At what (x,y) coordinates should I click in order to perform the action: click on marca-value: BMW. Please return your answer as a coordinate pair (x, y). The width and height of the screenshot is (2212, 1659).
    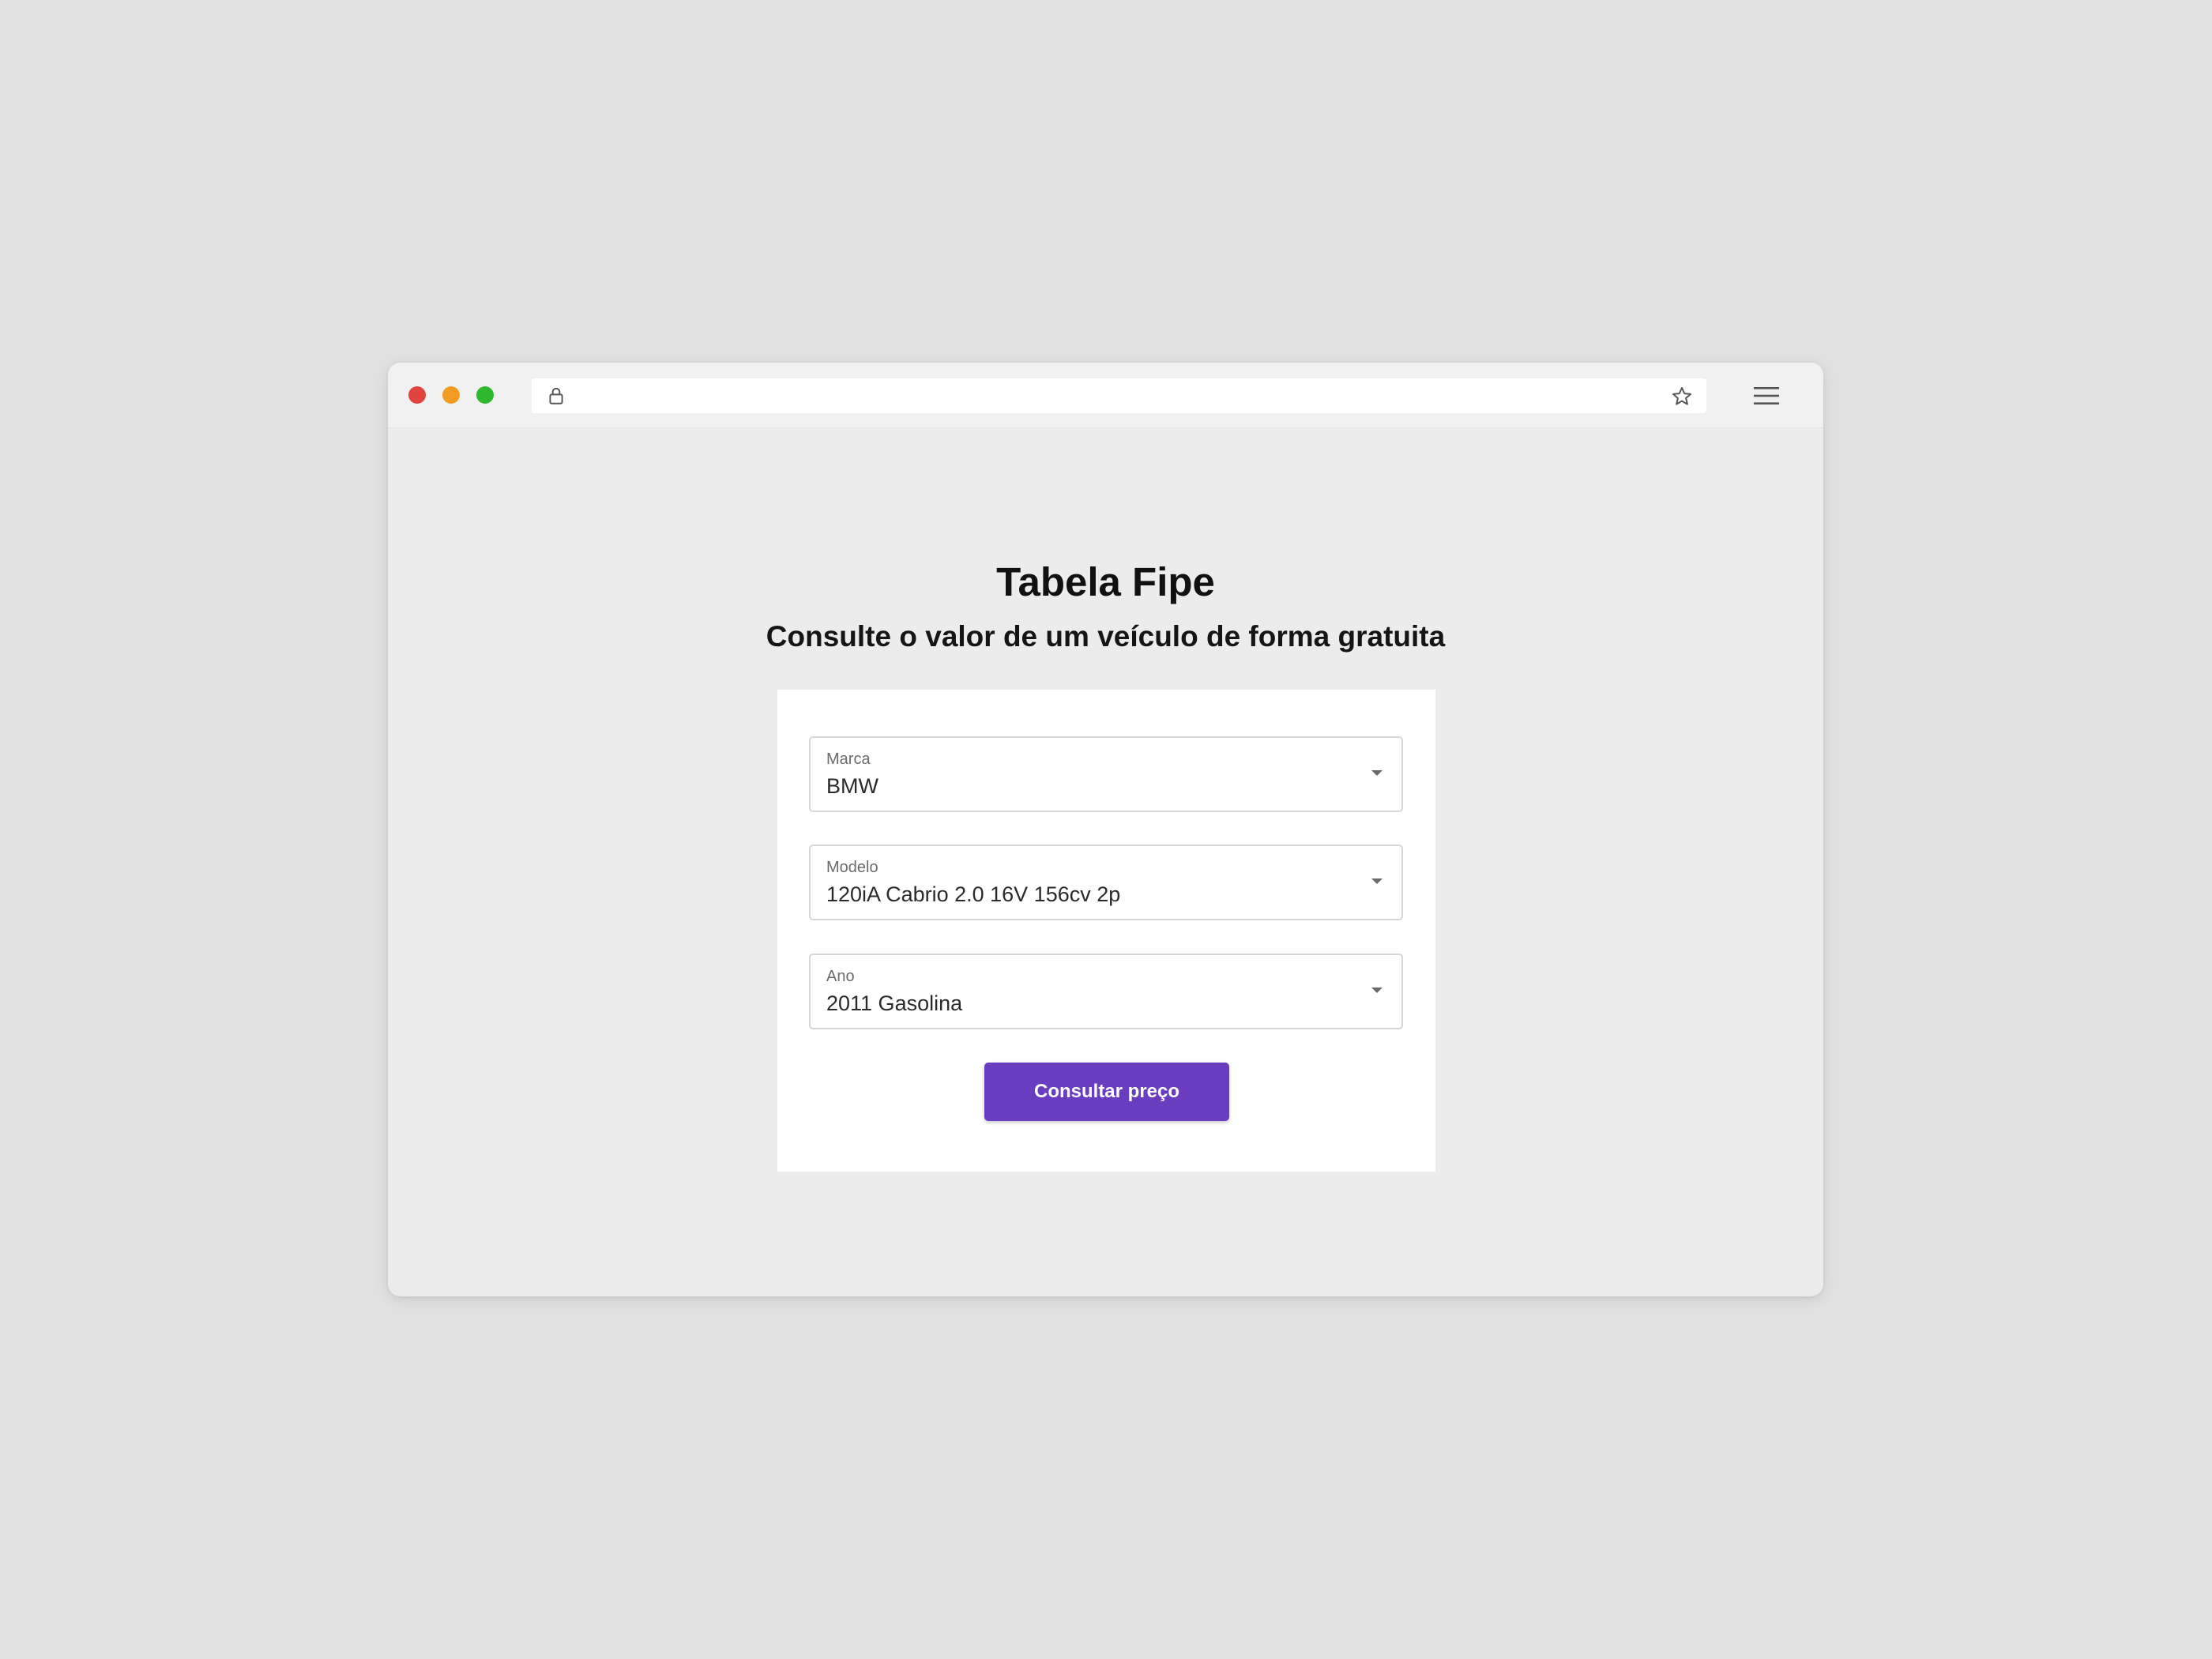
    Looking at the image, I should click on (852, 786).